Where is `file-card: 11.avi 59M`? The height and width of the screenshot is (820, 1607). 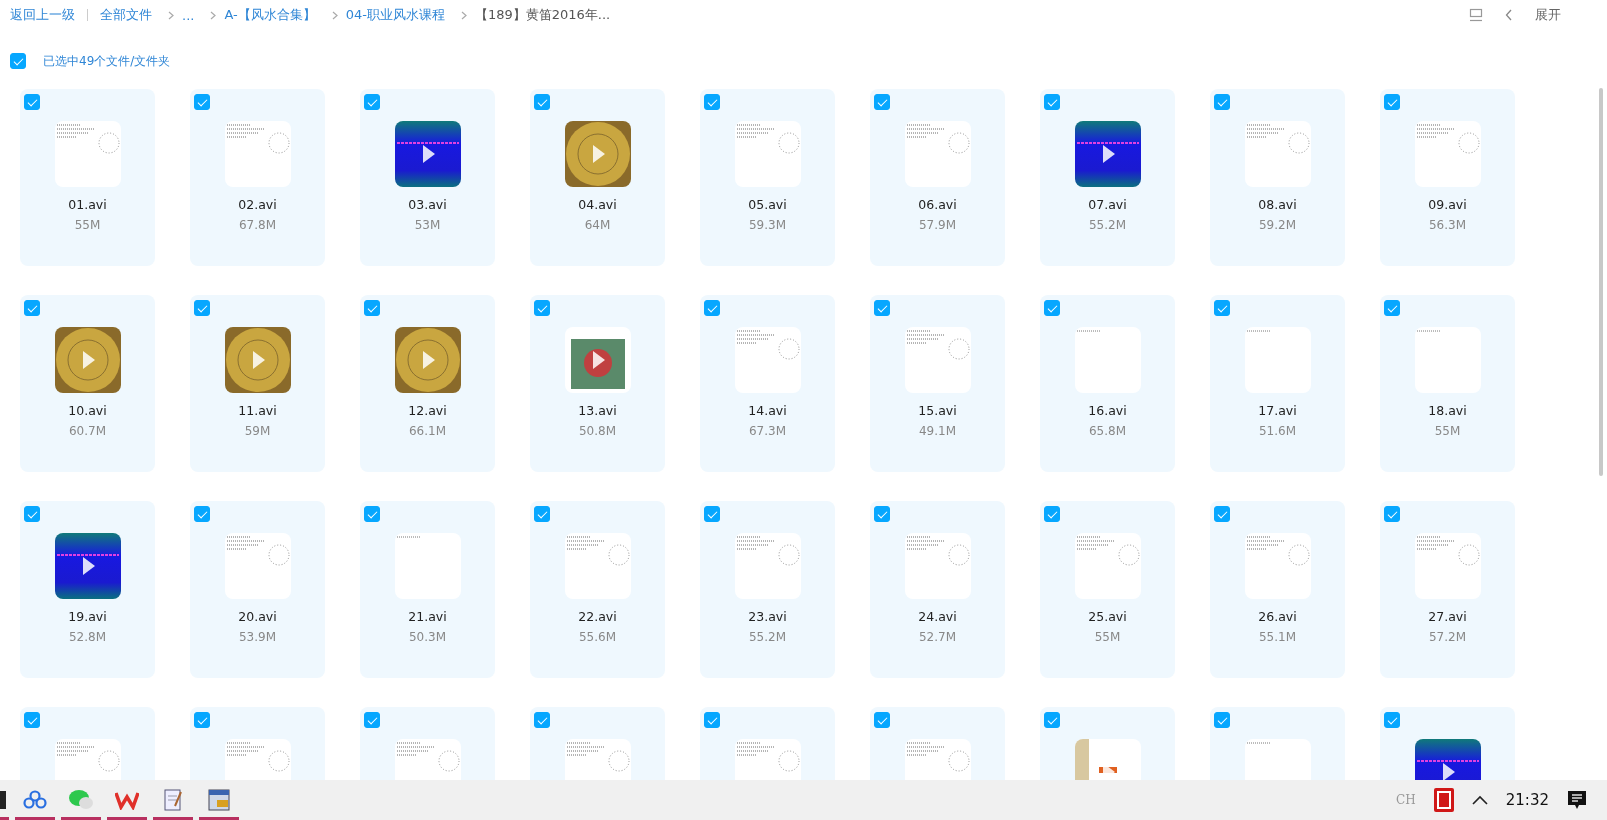 file-card: 11.avi 59M is located at coordinates (257, 383).